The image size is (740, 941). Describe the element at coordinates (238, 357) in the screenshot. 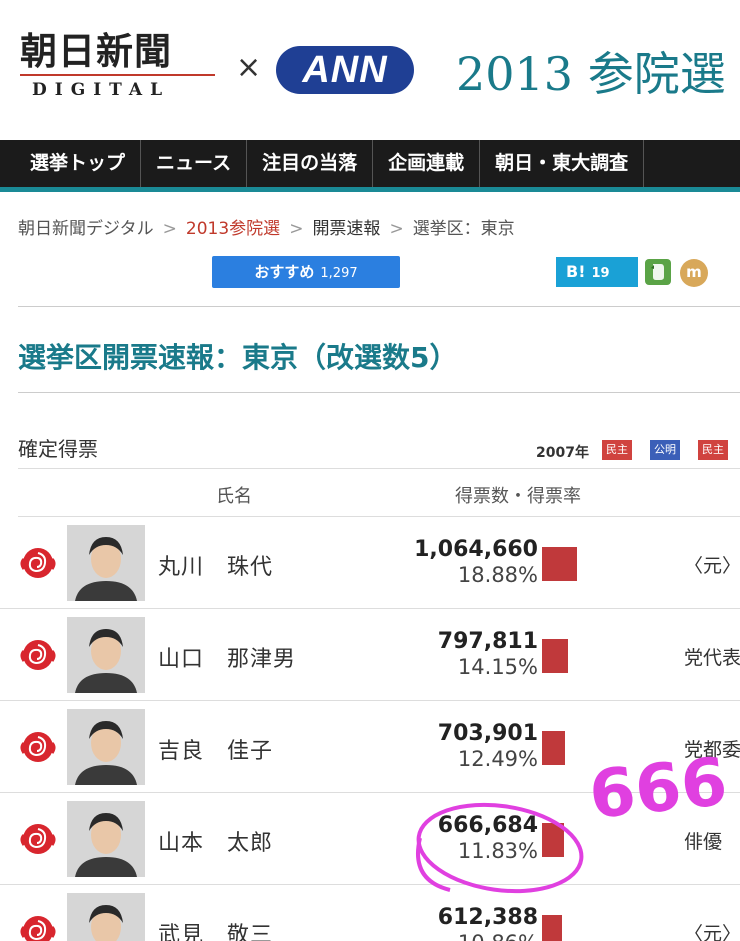

I see `page-title: 選挙区開票速報：東京（改選数5）` at that location.